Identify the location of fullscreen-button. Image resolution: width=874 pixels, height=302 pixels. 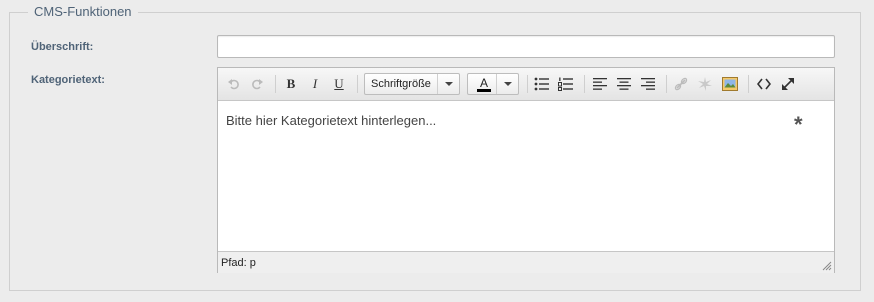
(788, 84).